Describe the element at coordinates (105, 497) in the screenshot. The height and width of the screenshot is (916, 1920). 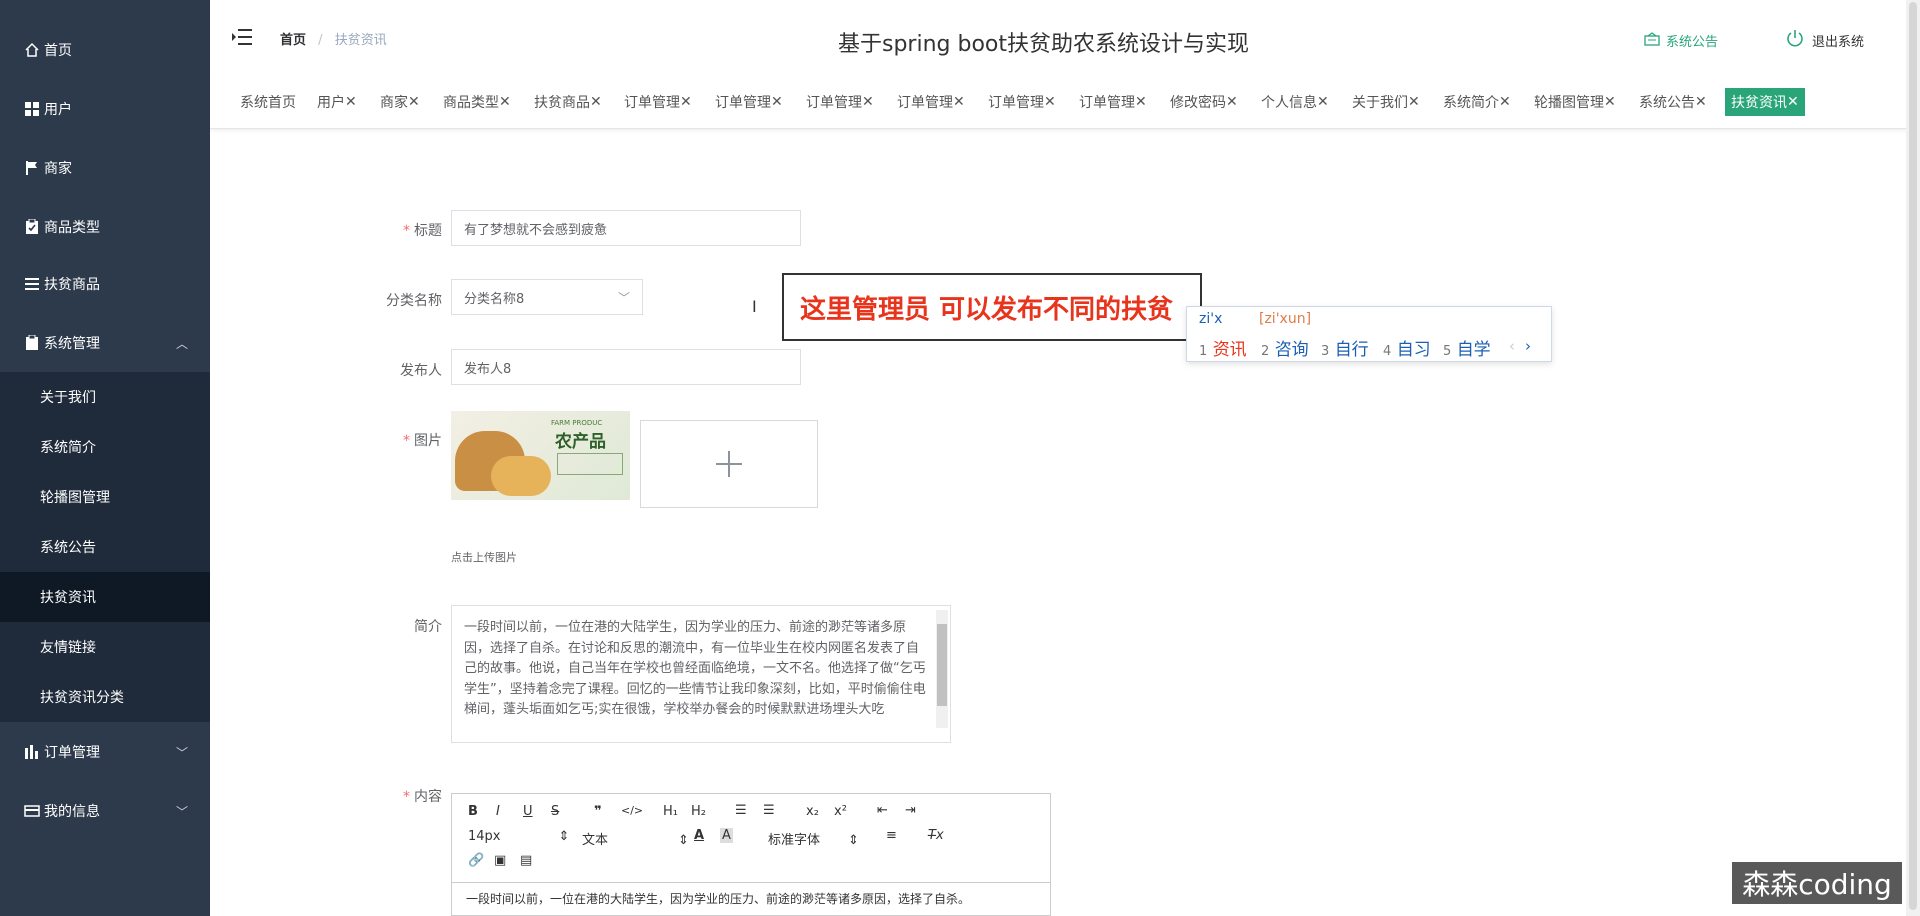
I see `sidebar-subitem-carousel: 轮播图管理` at that location.